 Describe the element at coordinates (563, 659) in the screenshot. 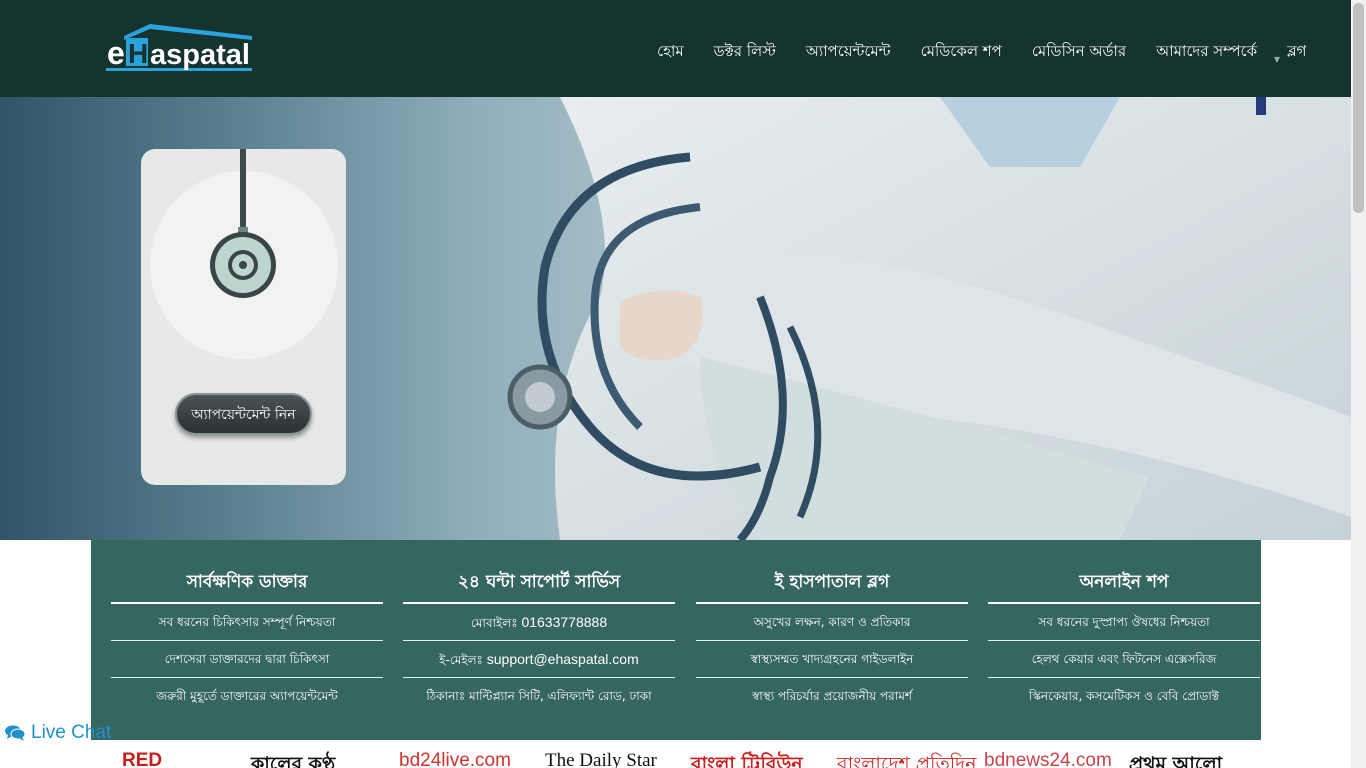

I see `contact-email-value: support@ehaspatal.com` at that location.